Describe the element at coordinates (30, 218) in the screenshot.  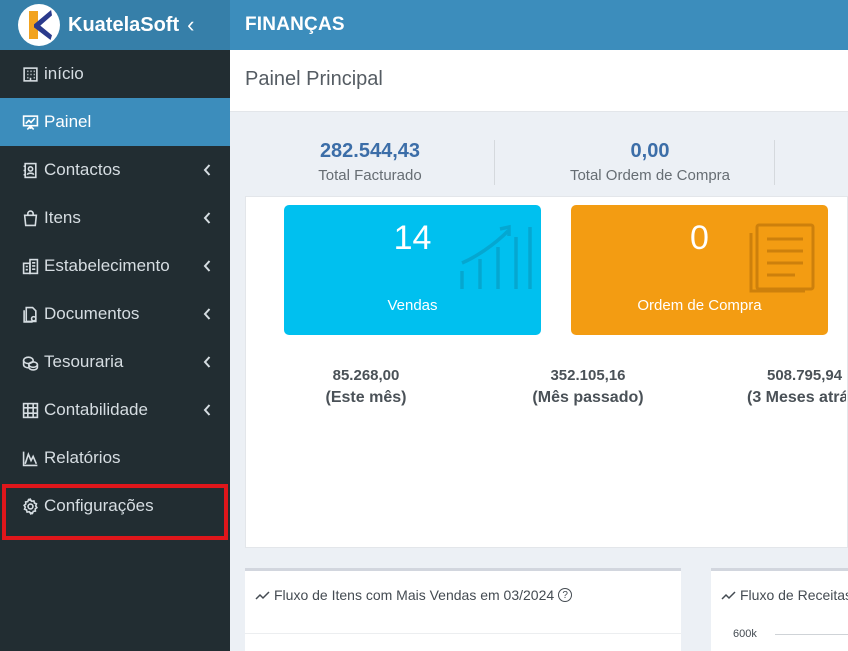
I see `shopping-bag-icon` at that location.